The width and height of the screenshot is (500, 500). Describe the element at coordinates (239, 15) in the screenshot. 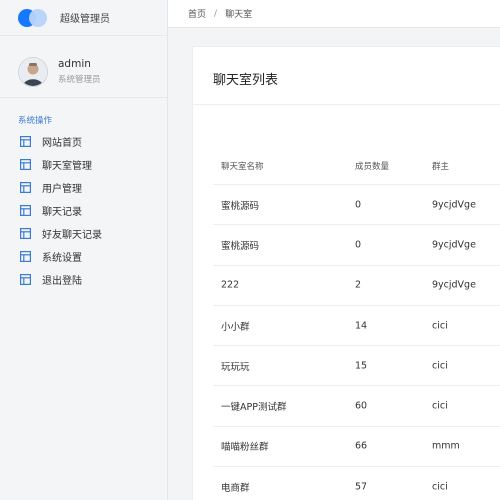

I see `breadcrumb-current: 聊天室` at that location.